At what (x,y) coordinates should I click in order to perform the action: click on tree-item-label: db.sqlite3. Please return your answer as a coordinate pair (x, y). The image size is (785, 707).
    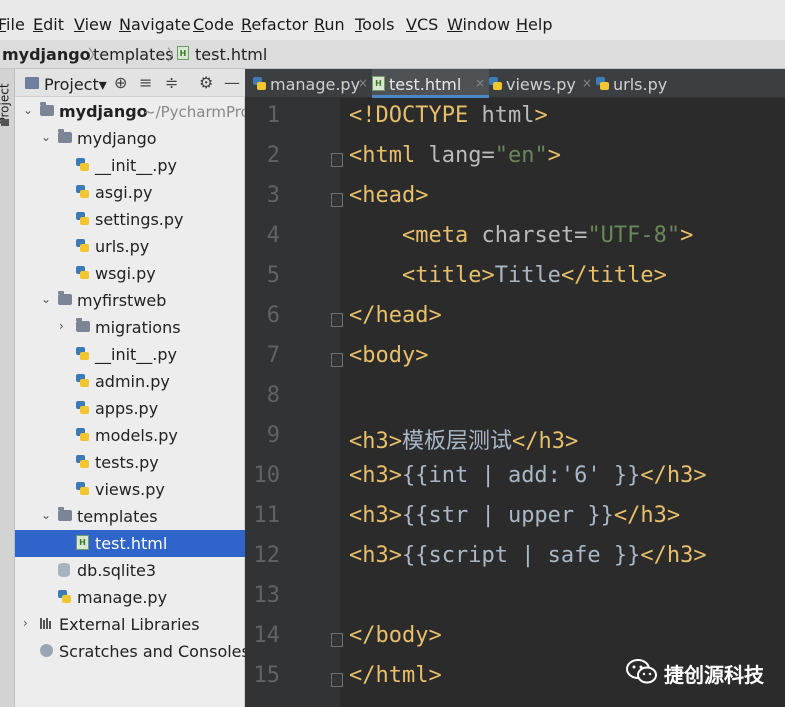
    Looking at the image, I should click on (117, 570).